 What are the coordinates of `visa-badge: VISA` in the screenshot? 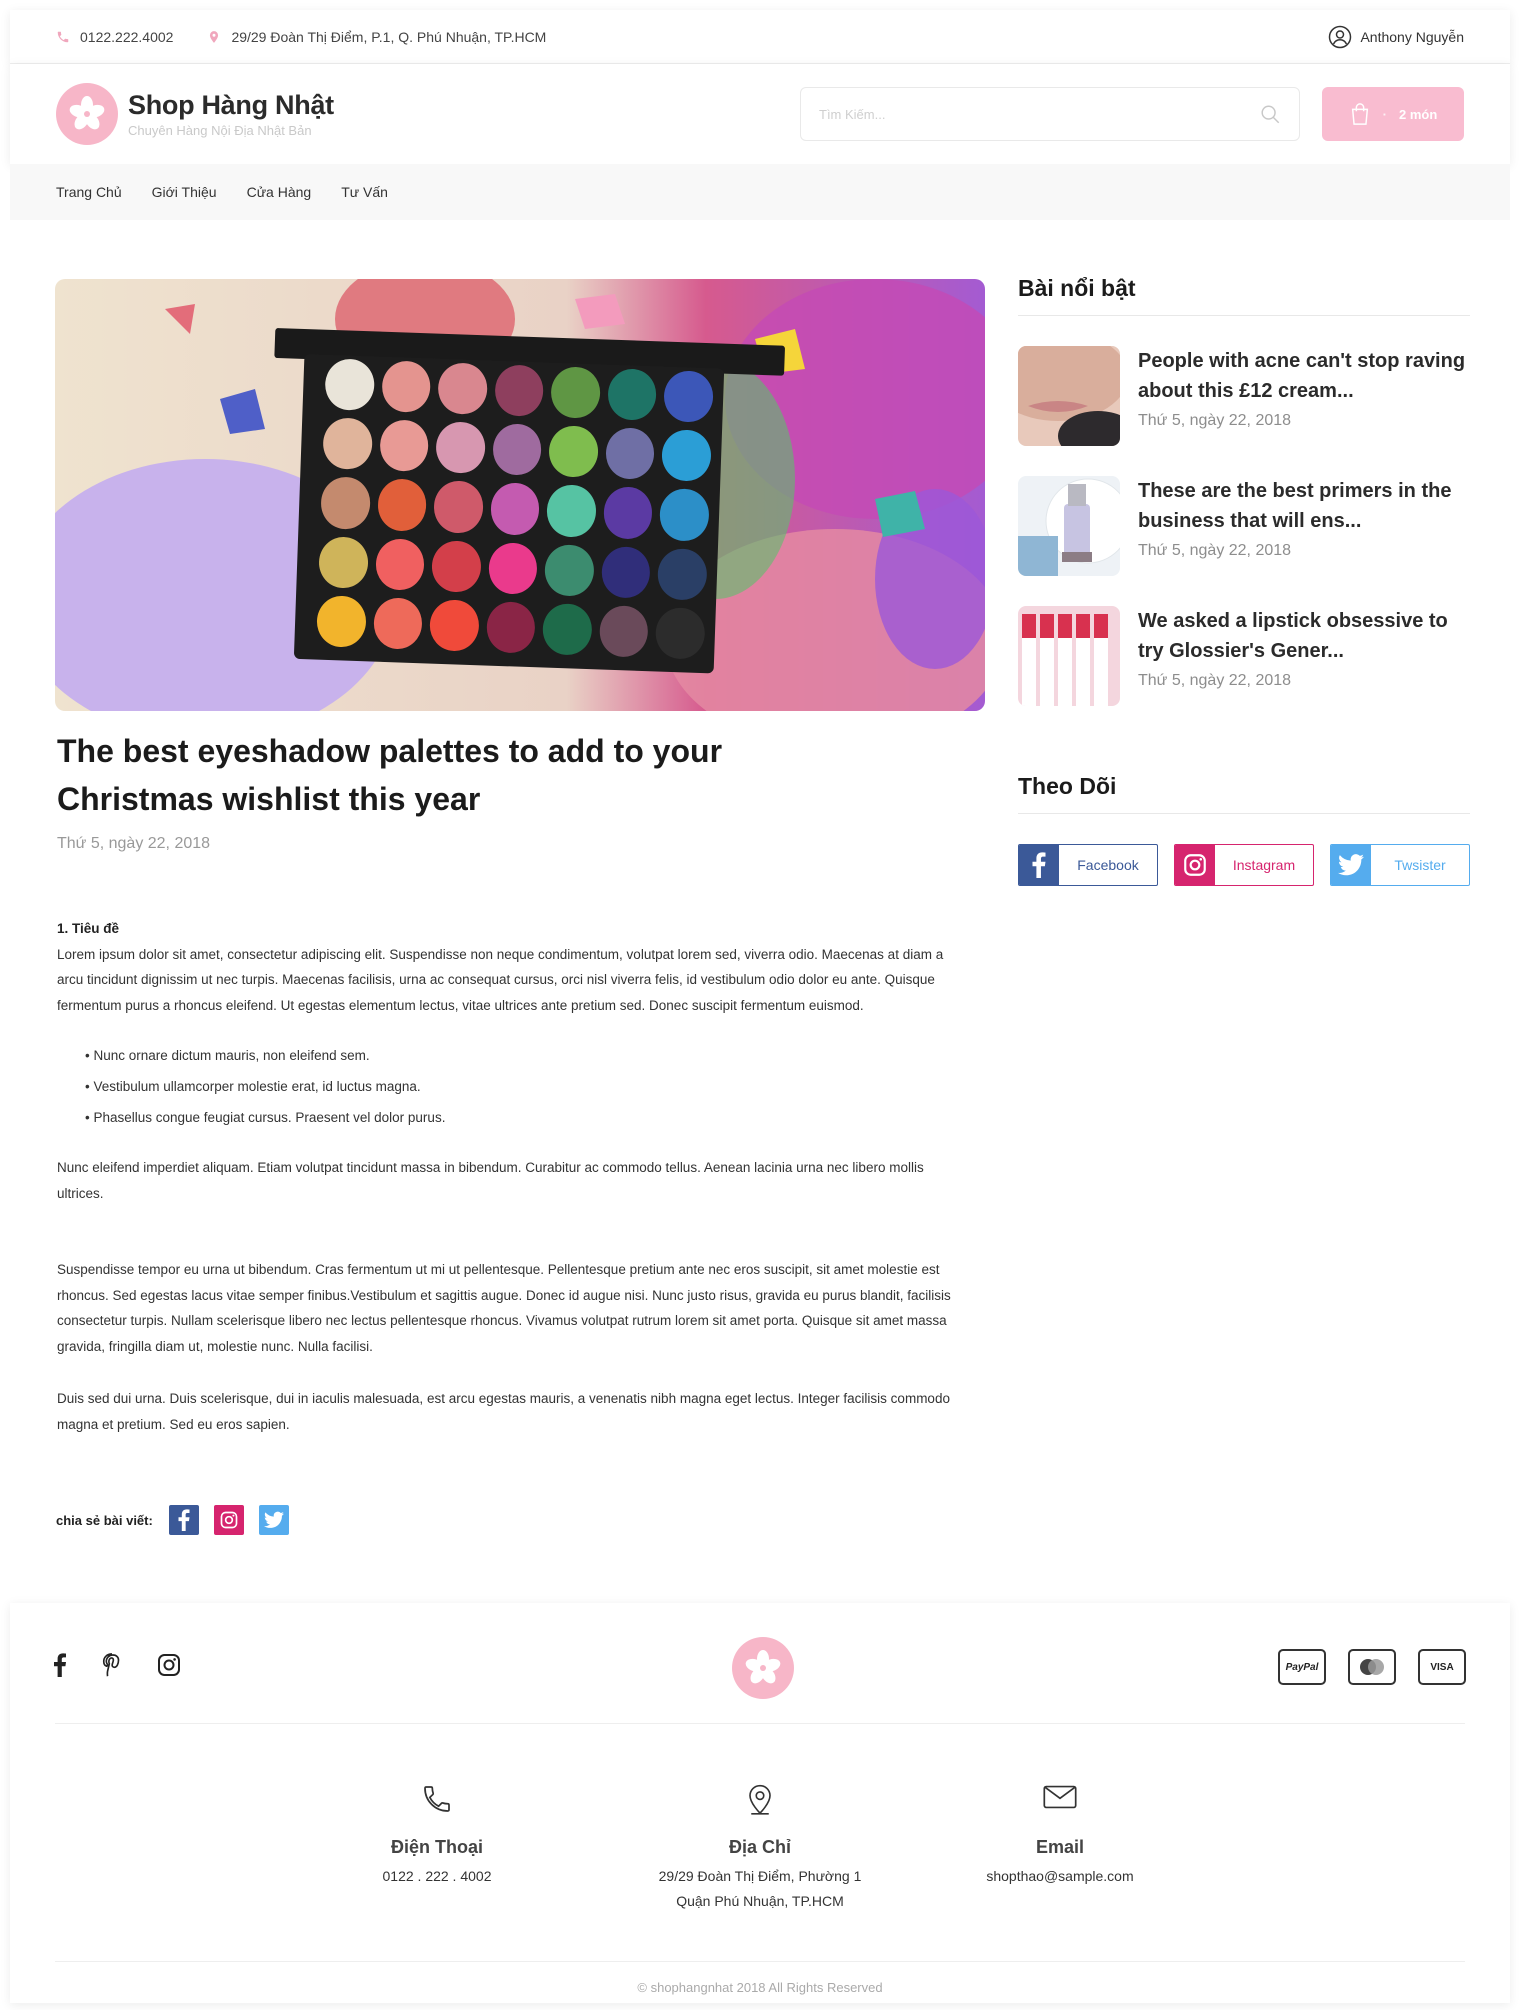 It's located at (1442, 1667).